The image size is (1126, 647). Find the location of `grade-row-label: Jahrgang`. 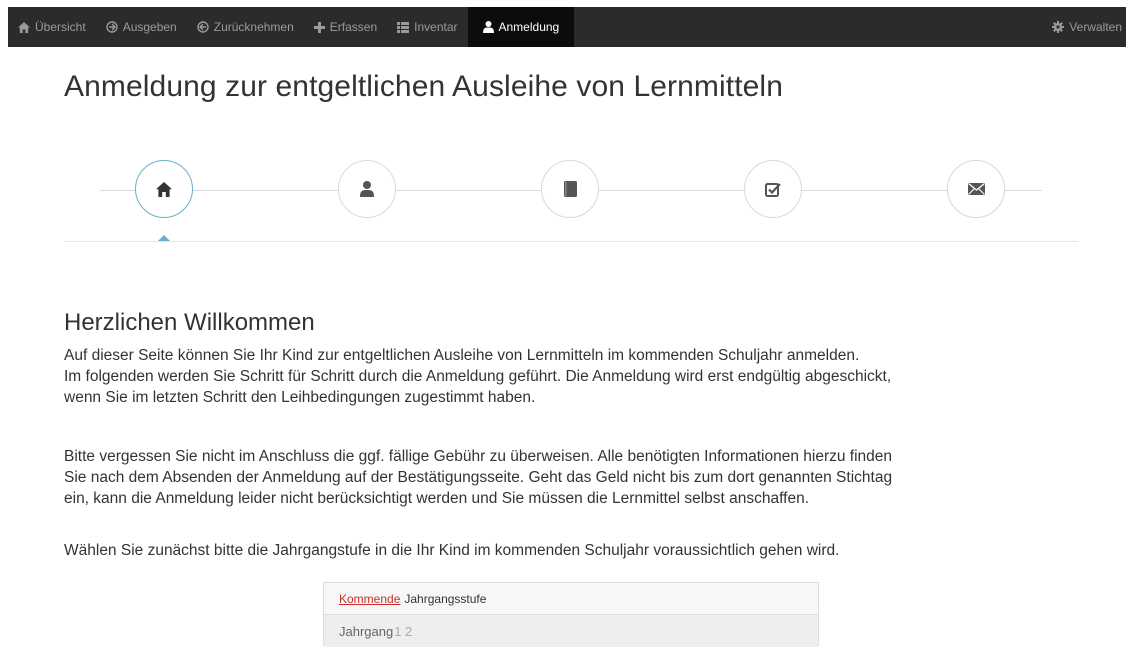

grade-row-label: Jahrgang is located at coordinates (366, 631).